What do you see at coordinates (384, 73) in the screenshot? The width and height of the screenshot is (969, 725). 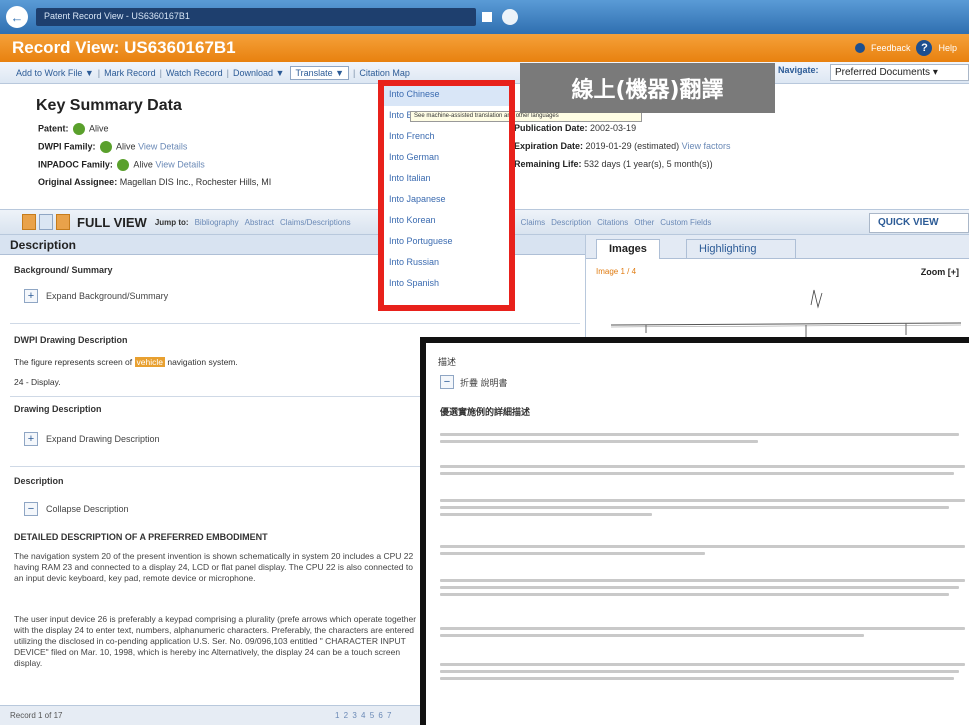 I see `citation-map-button: Citation Map` at bounding box center [384, 73].